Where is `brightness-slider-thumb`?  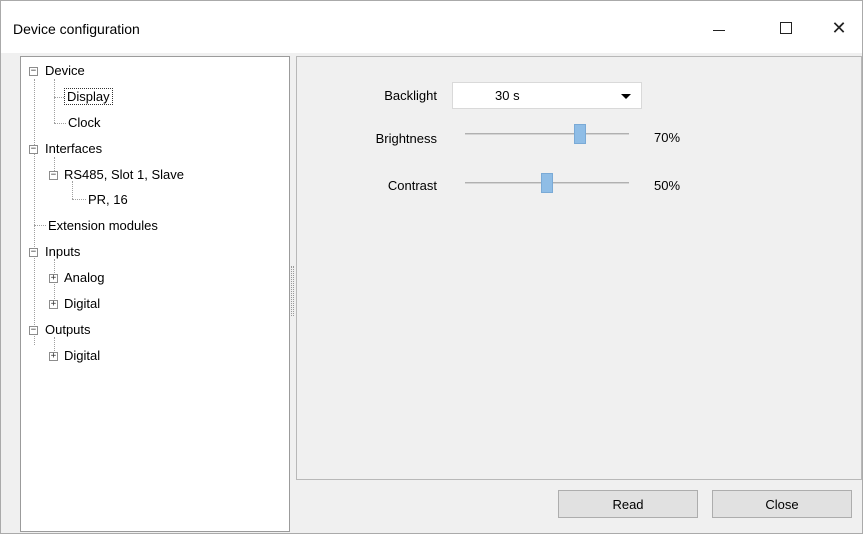 brightness-slider-thumb is located at coordinates (579, 134).